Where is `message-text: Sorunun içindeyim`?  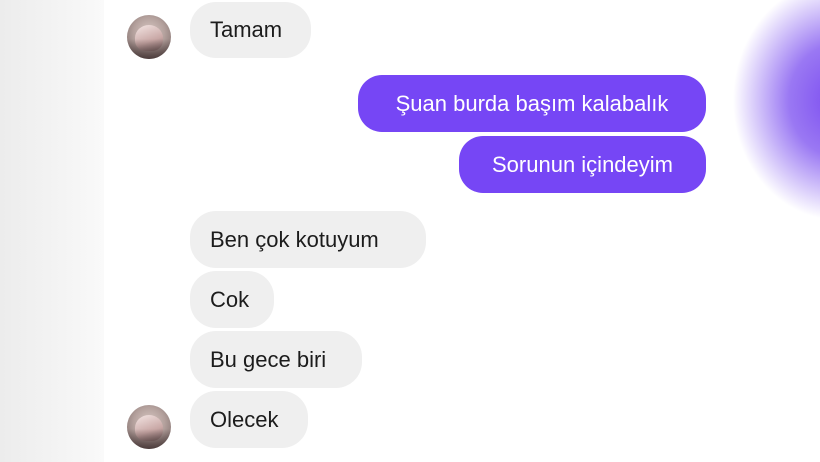 message-text: Sorunun içindeyim is located at coordinates (582, 164).